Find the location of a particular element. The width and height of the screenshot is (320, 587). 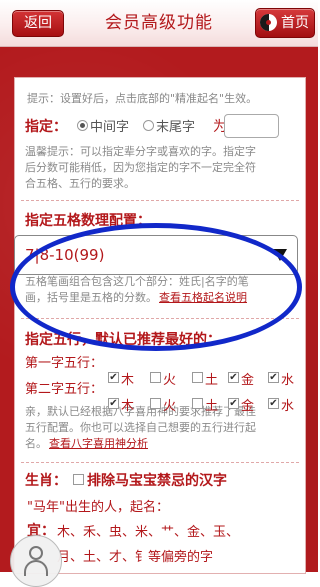

tip-text: 提示：设置好后，点击底部的"精准起名"生效。 is located at coordinates (142, 98).